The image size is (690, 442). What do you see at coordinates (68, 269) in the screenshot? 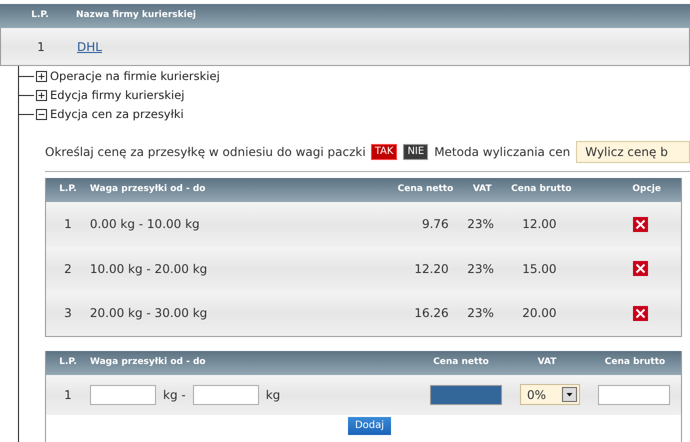
I see `table-cell-text: 2` at bounding box center [68, 269].